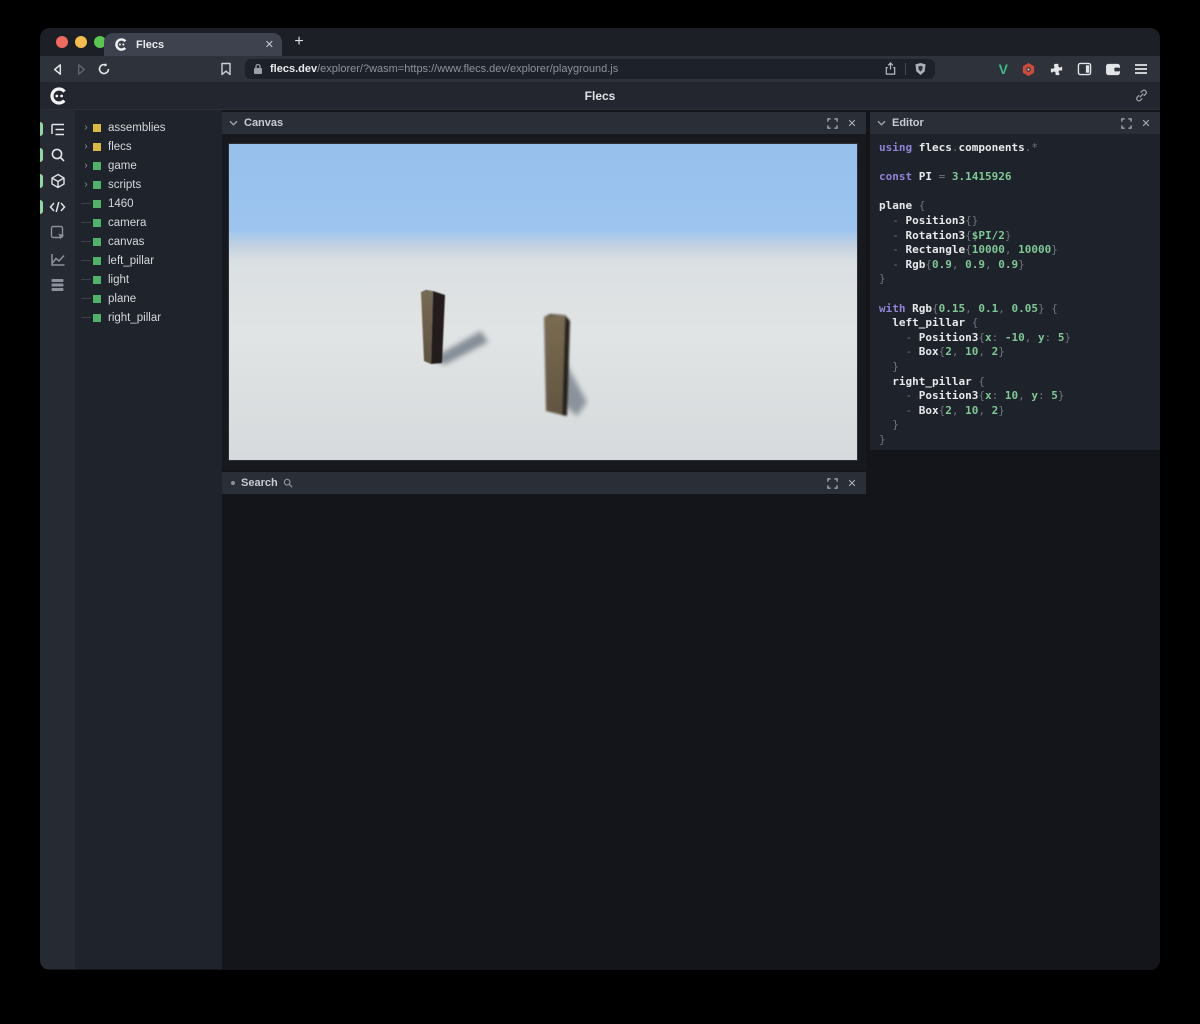  I want to click on code-line: - Position3{}, so click(929, 220).